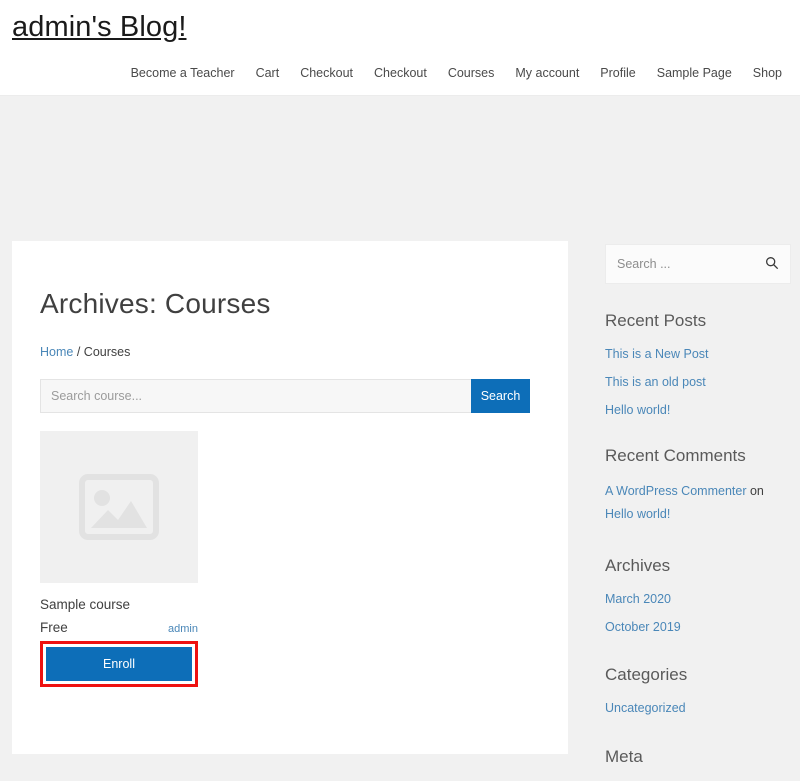 The width and height of the screenshot is (800, 781). I want to click on sidebar-search, so click(698, 264).